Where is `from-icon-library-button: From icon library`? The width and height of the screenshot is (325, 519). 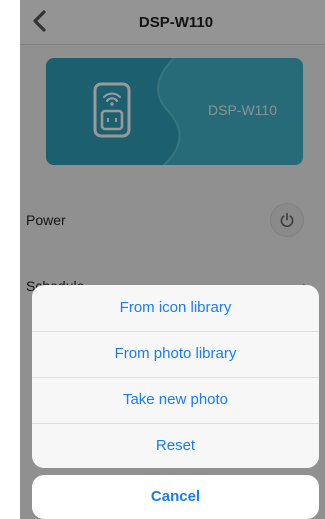
from-icon-library-button: From icon library is located at coordinates (175, 308).